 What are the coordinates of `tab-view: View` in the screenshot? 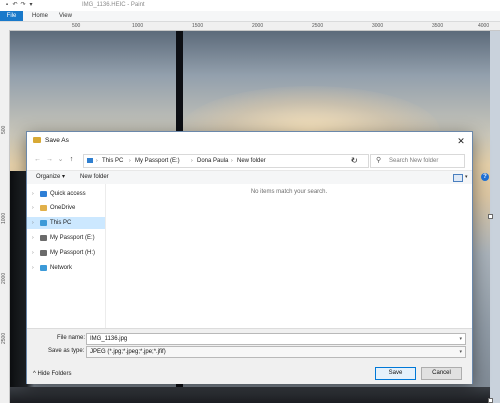 It's located at (65, 16).